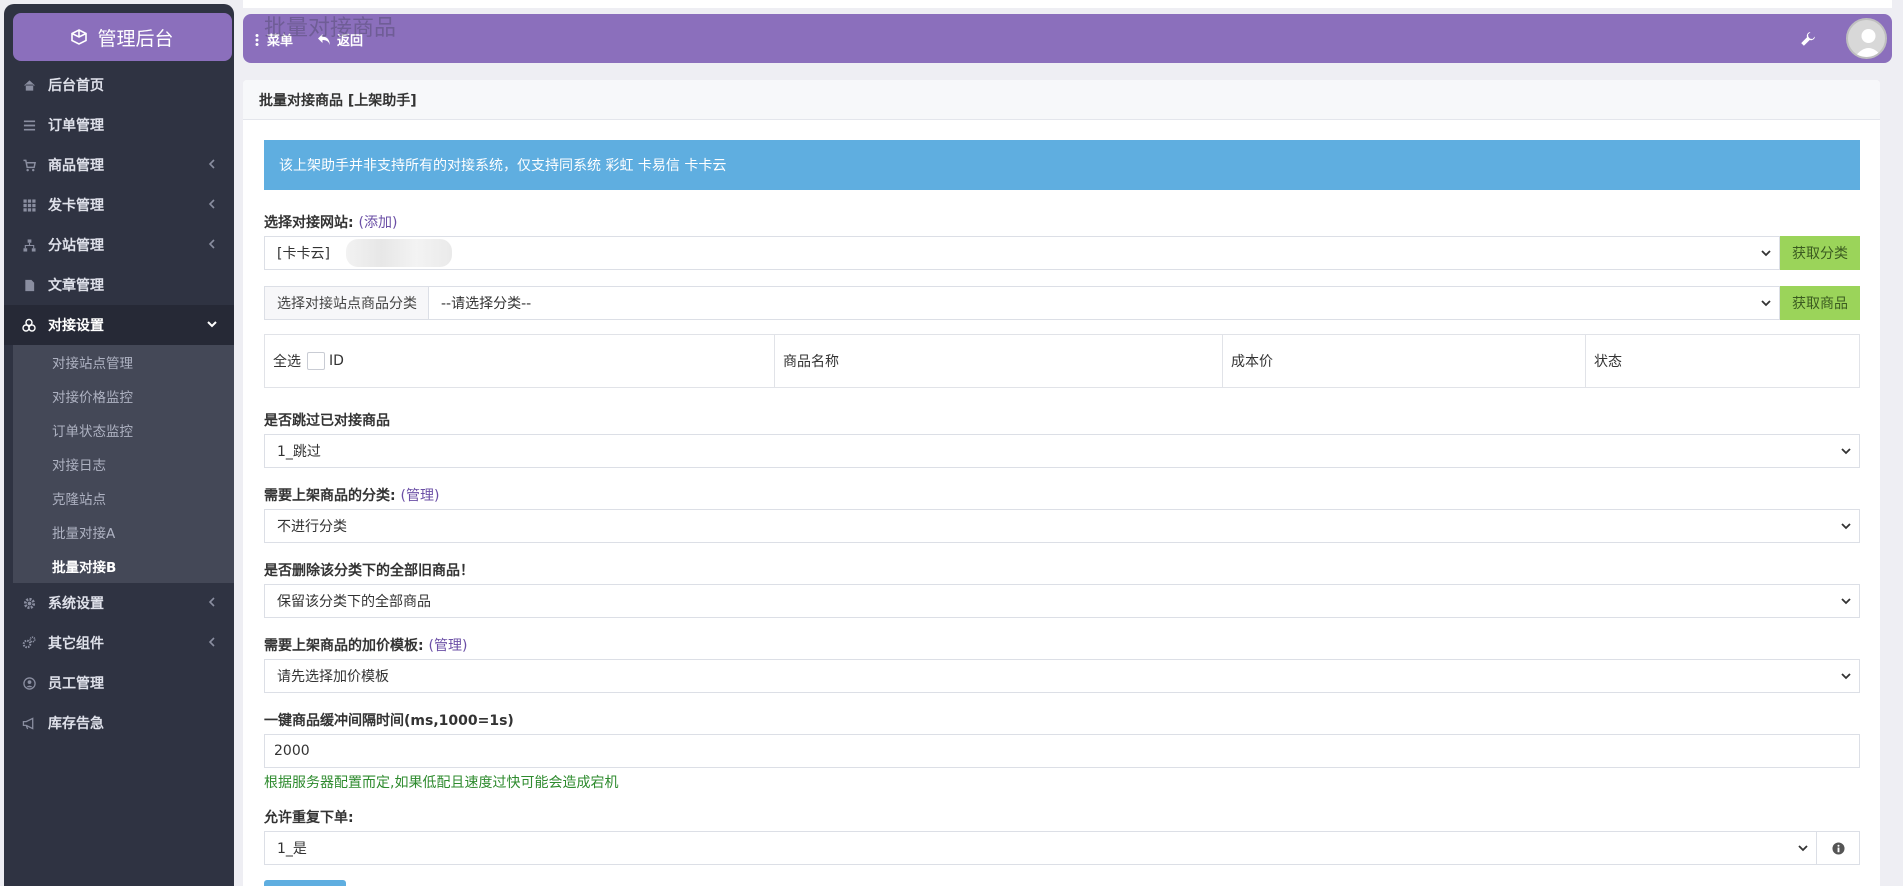 The height and width of the screenshot is (886, 1903). I want to click on brand-button: 管理后台, so click(122, 37).